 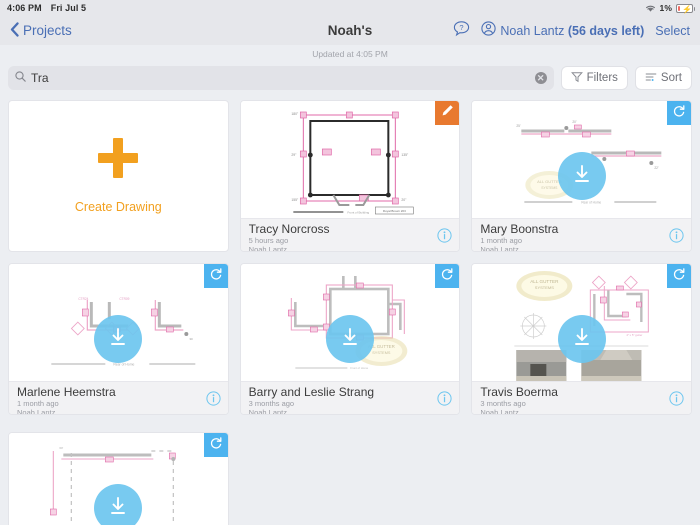 I want to click on pencil-icon, so click(x=447, y=113).